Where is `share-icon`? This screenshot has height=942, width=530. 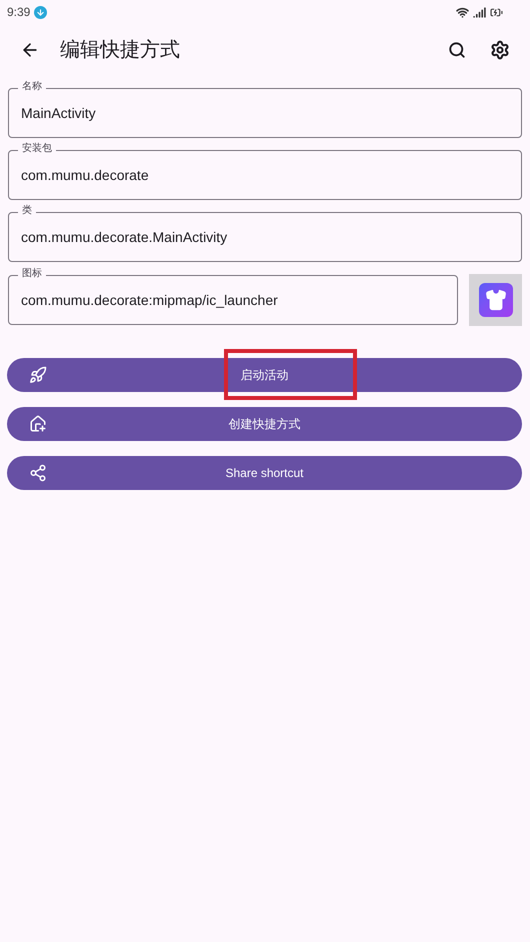
share-icon is located at coordinates (38, 473).